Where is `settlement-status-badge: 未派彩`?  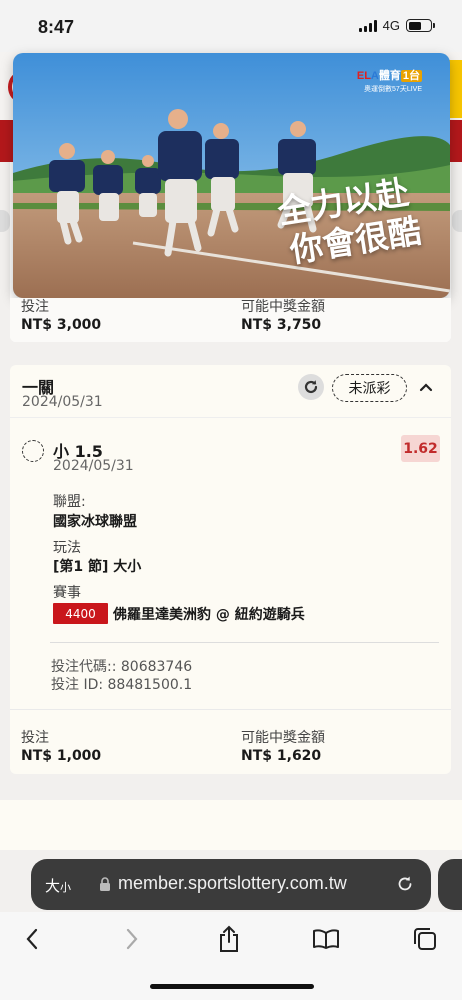
settlement-status-badge: 未派彩 is located at coordinates (369, 388).